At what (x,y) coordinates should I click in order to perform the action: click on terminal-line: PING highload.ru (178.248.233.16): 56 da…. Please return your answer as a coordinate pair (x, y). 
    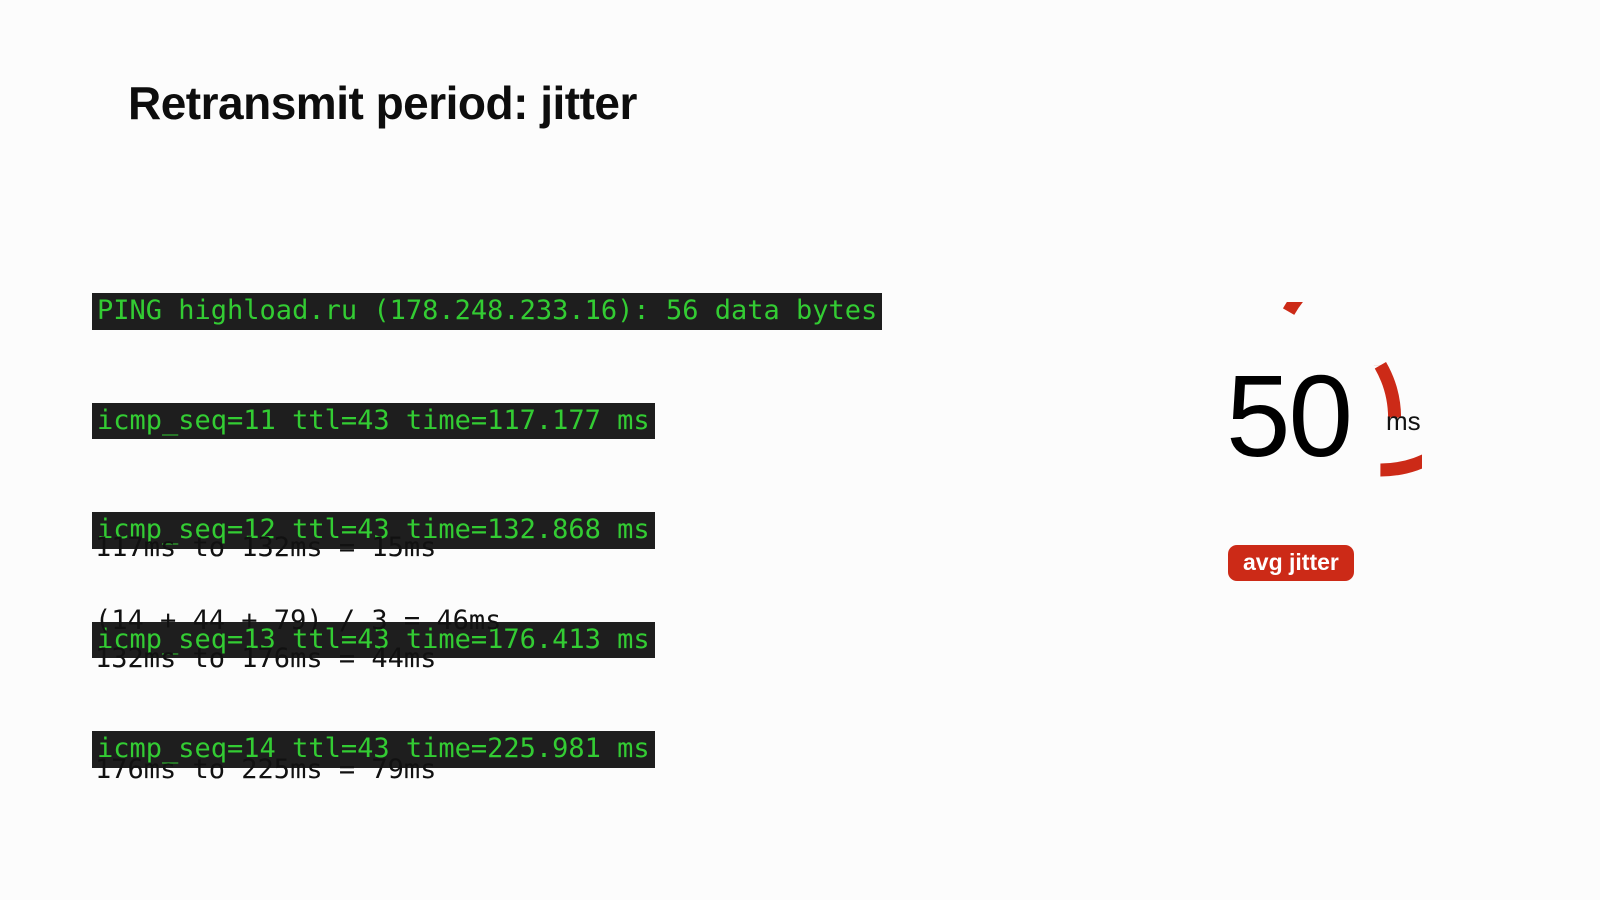
    Looking at the image, I should click on (487, 311).